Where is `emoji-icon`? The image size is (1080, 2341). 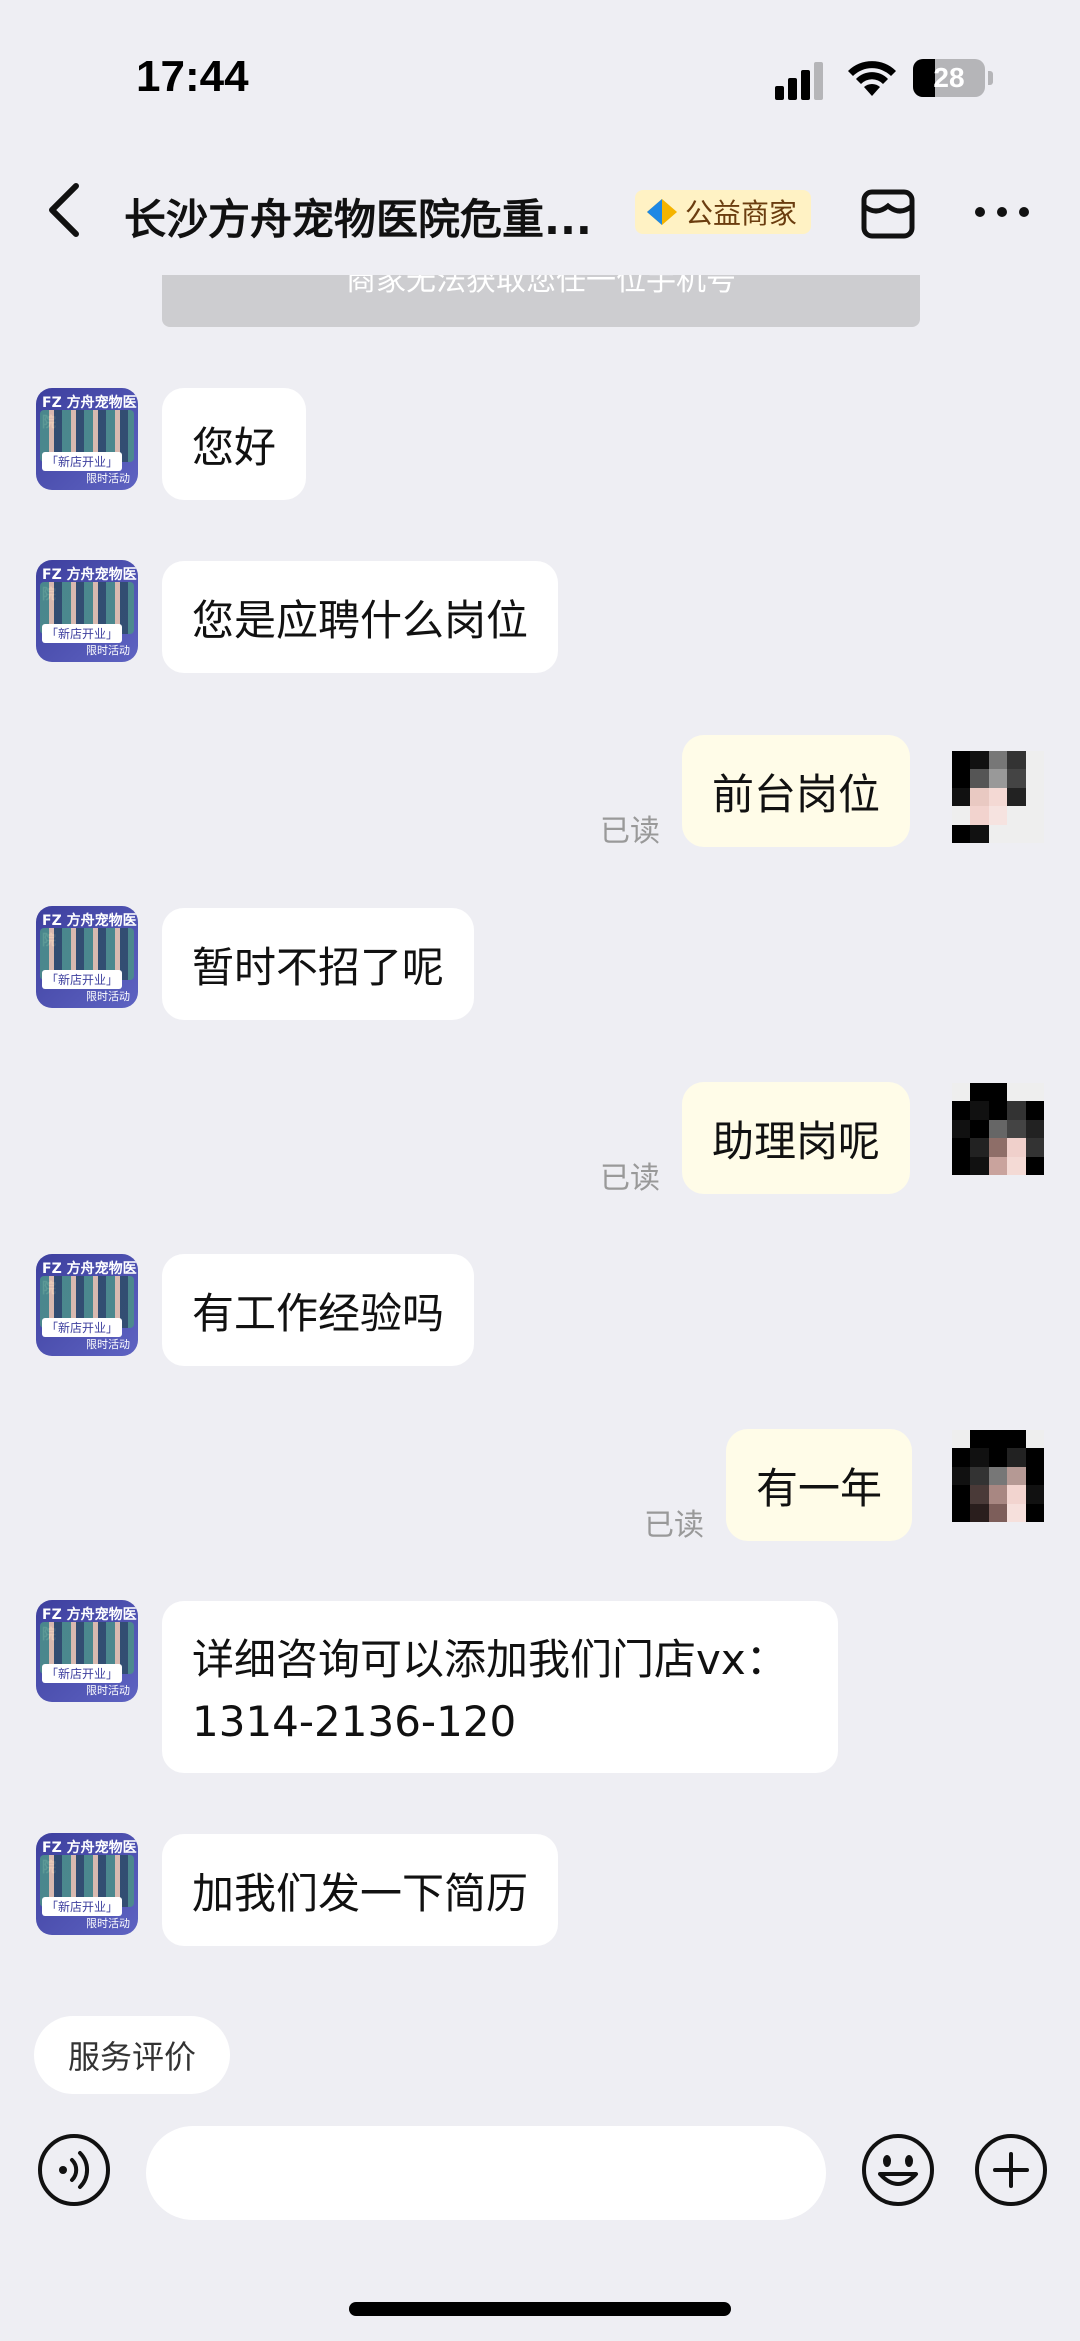 emoji-icon is located at coordinates (898, 2170).